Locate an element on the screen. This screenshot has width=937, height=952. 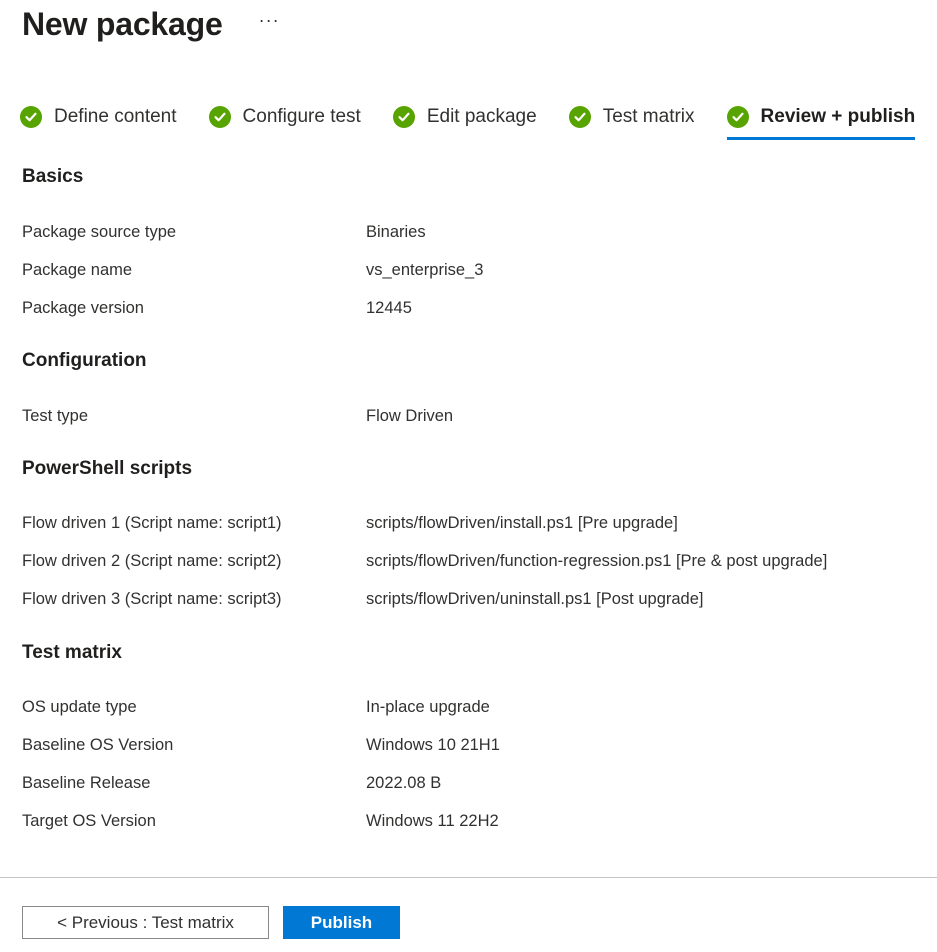
tab-configure-test: Configure test is located at coordinates (284, 117).